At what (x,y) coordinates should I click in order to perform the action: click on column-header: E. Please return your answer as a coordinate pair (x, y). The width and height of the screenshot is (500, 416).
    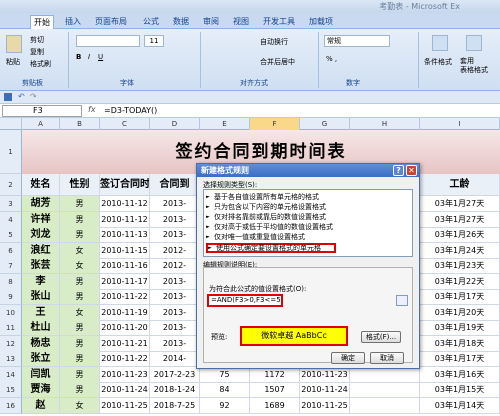
    Looking at the image, I should click on (225, 124).